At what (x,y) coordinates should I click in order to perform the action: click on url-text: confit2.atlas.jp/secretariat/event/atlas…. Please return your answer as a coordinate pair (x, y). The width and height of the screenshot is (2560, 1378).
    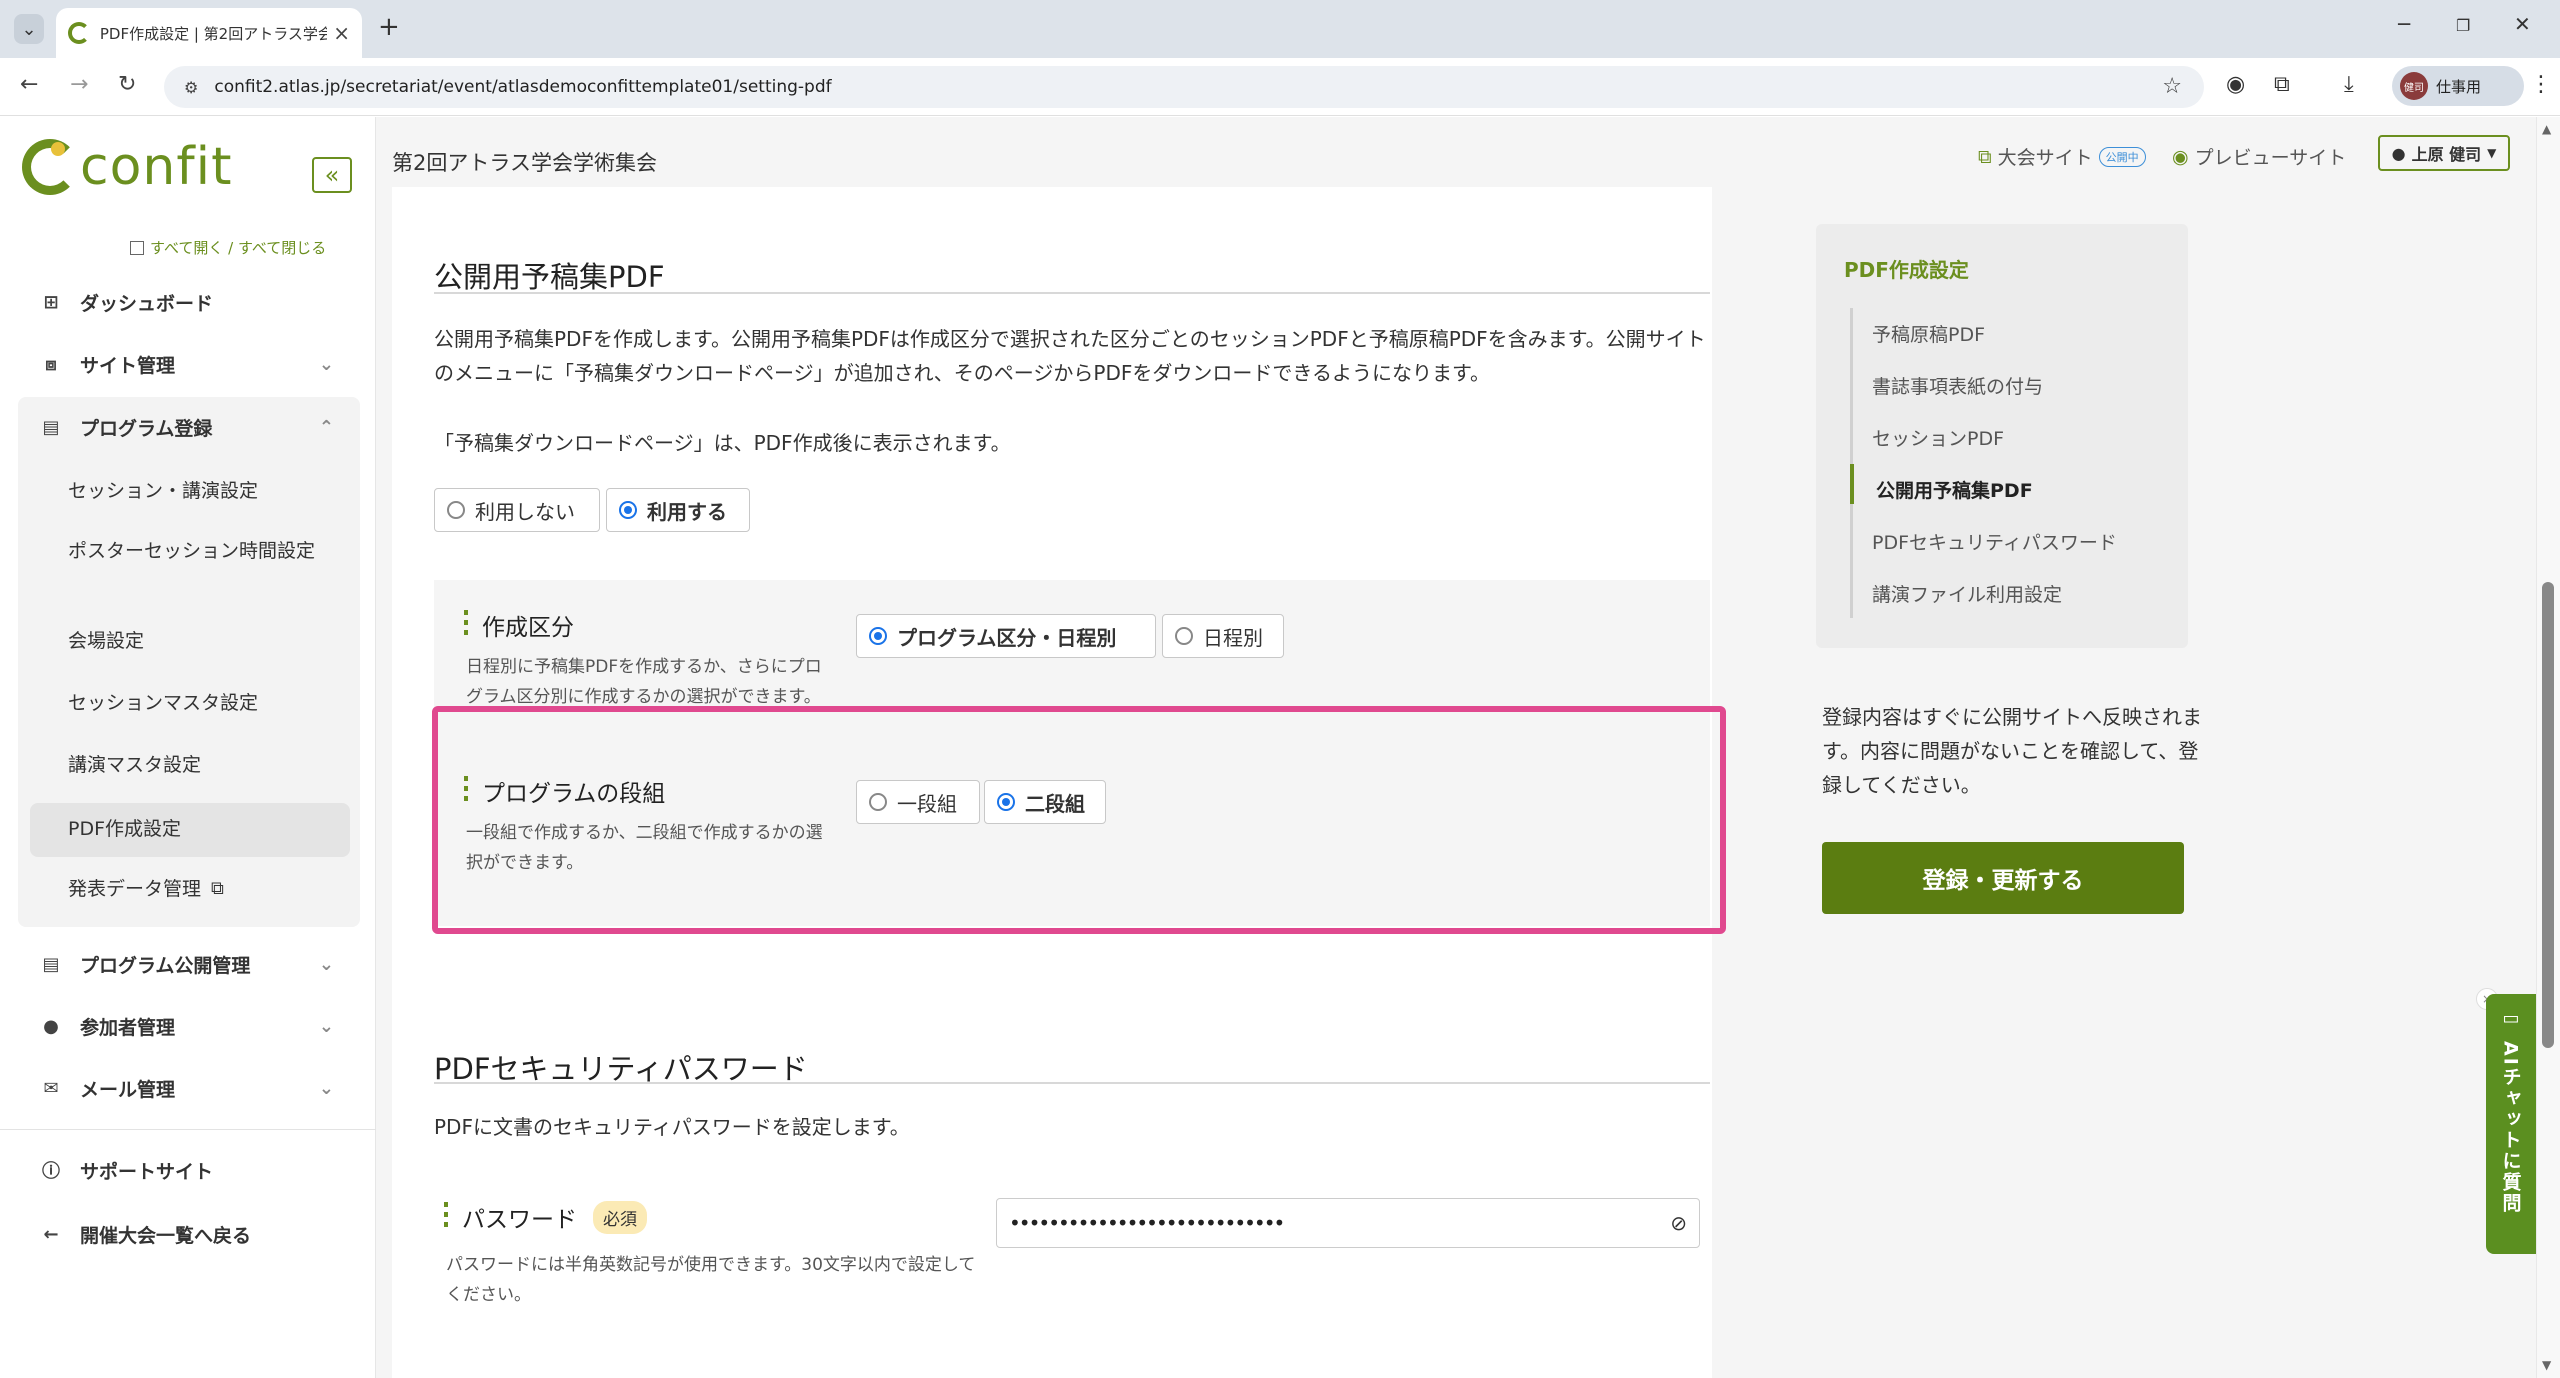
    Looking at the image, I should click on (523, 87).